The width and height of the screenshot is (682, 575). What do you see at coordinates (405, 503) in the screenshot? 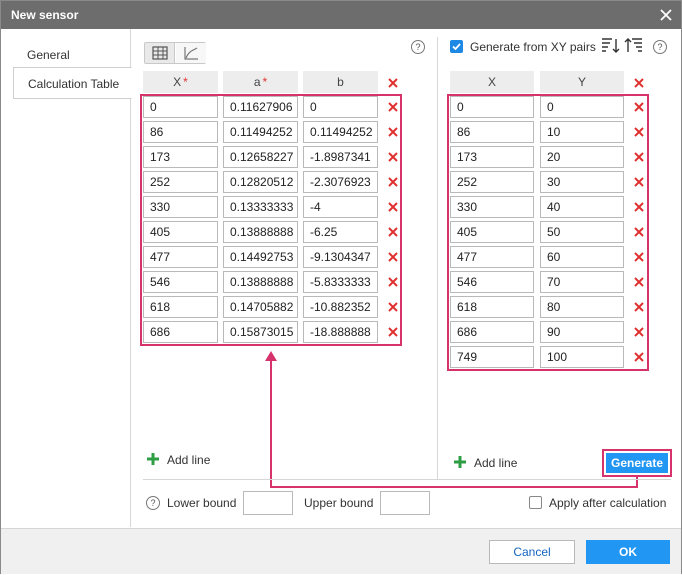
I see `upper-bound-input` at bounding box center [405, 503].